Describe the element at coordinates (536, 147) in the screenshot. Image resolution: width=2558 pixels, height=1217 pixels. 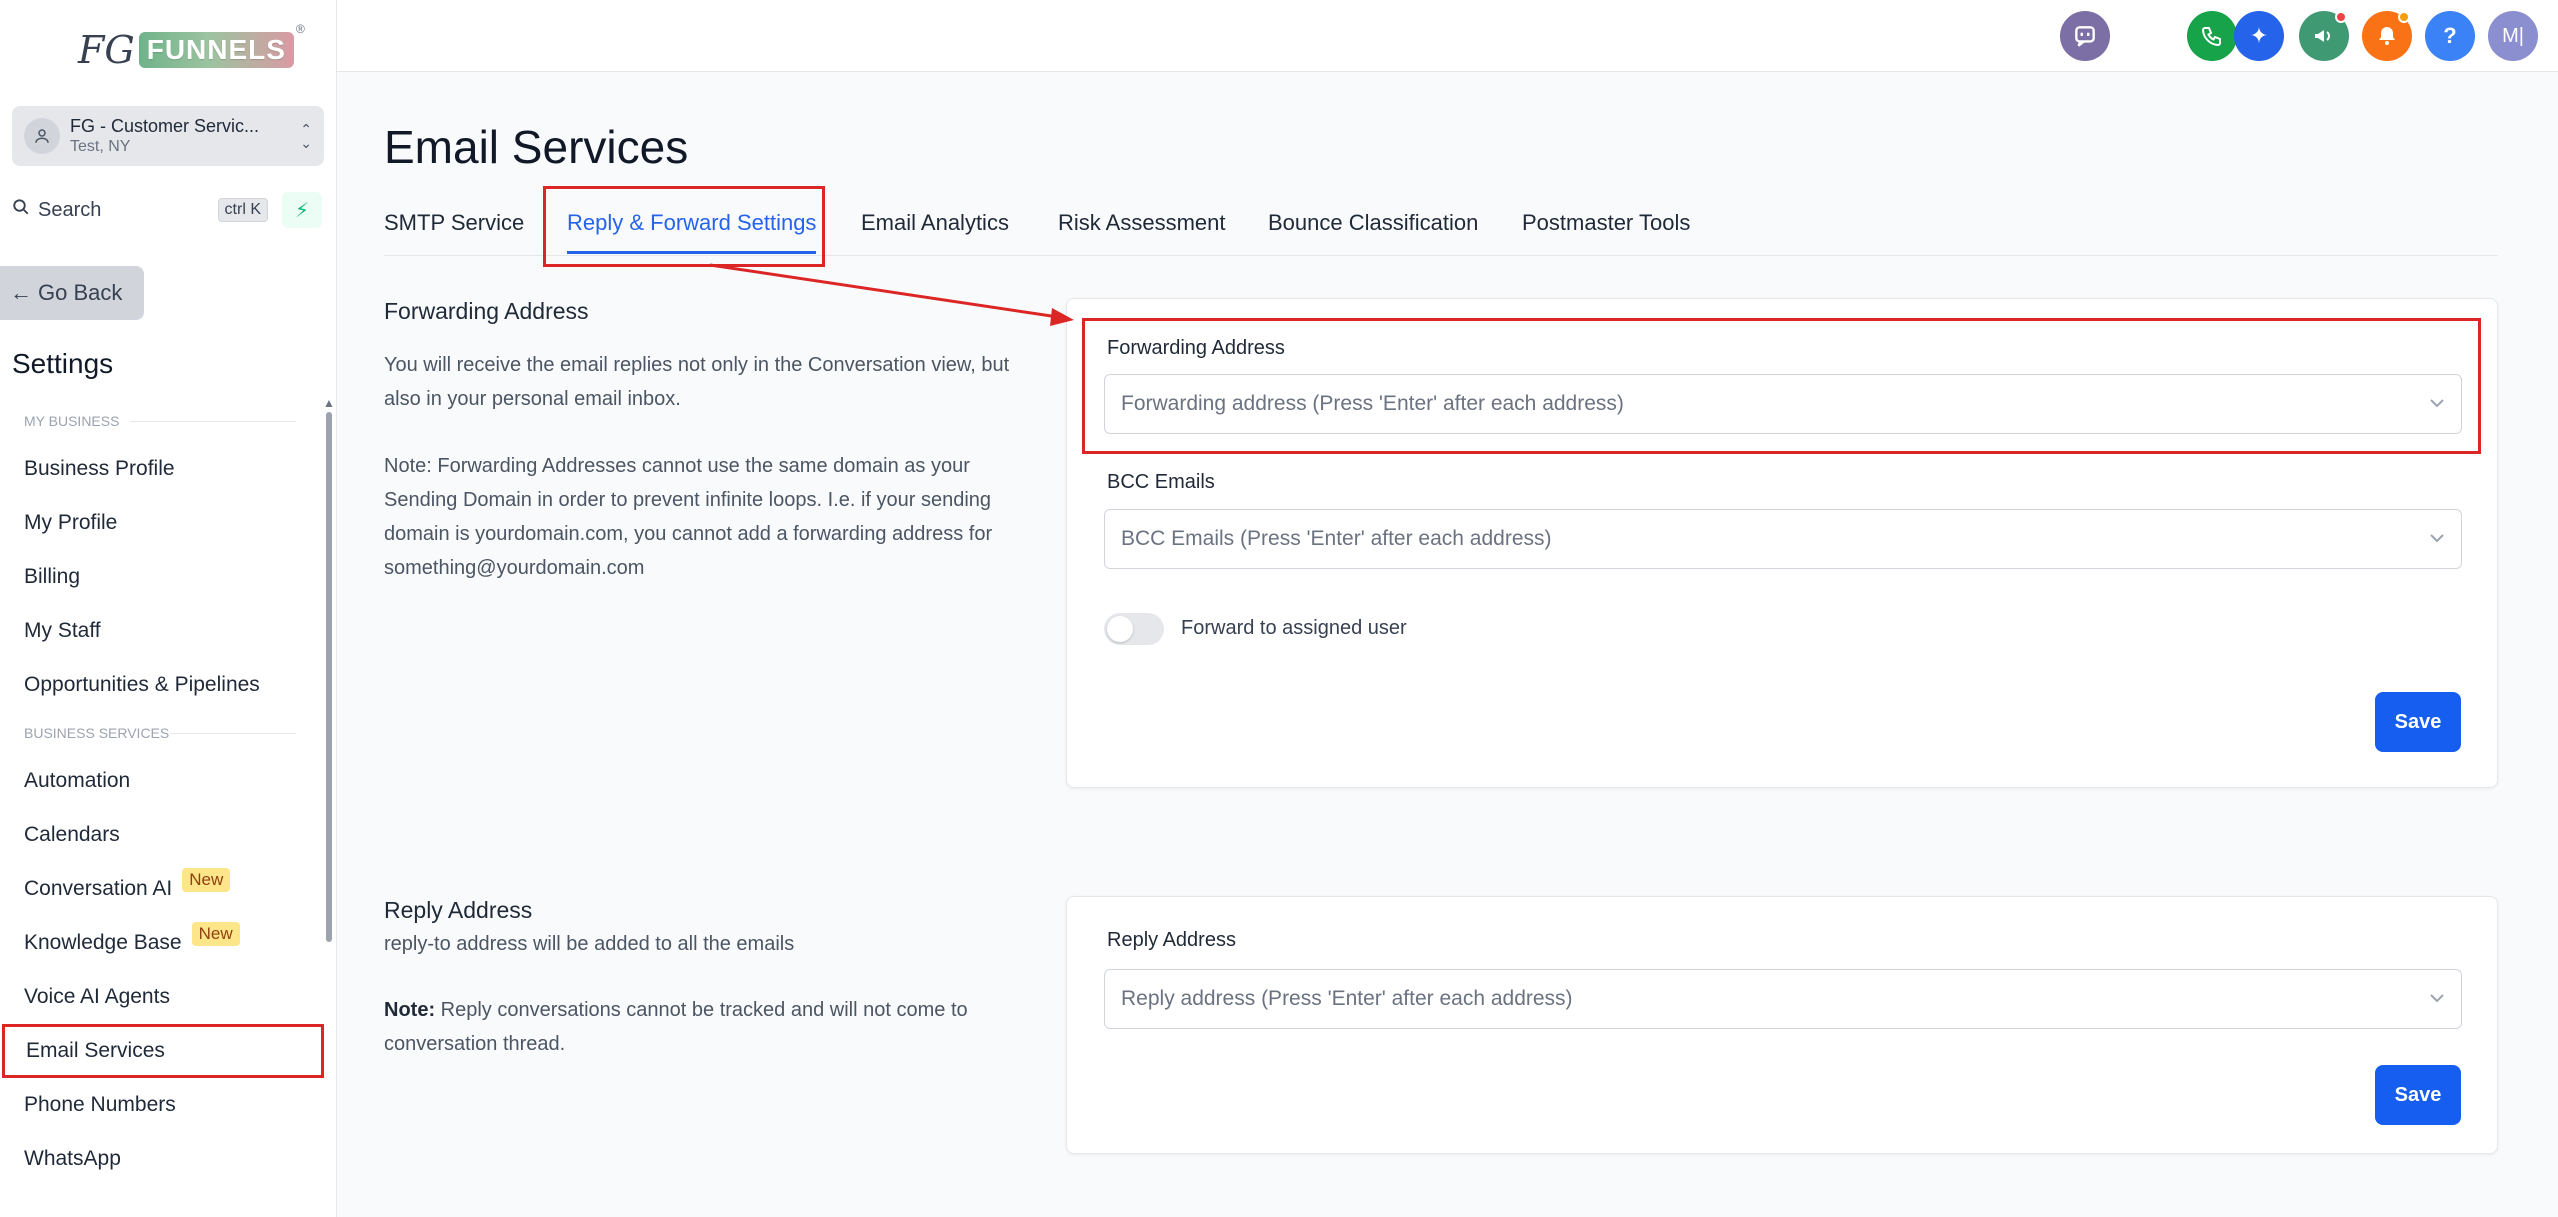
I see `page-title: Email Services` at that location.